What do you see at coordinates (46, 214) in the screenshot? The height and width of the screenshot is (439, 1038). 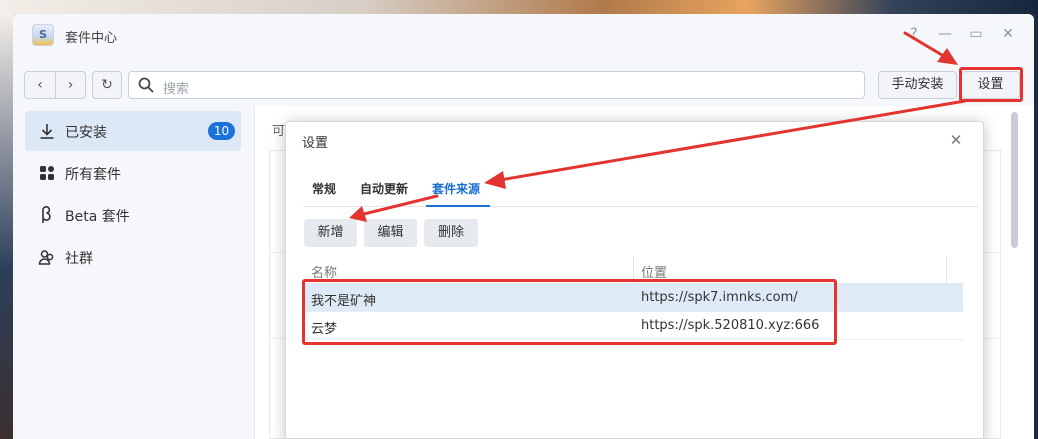 I see `beta-icon` at bounding box center [46, 214].